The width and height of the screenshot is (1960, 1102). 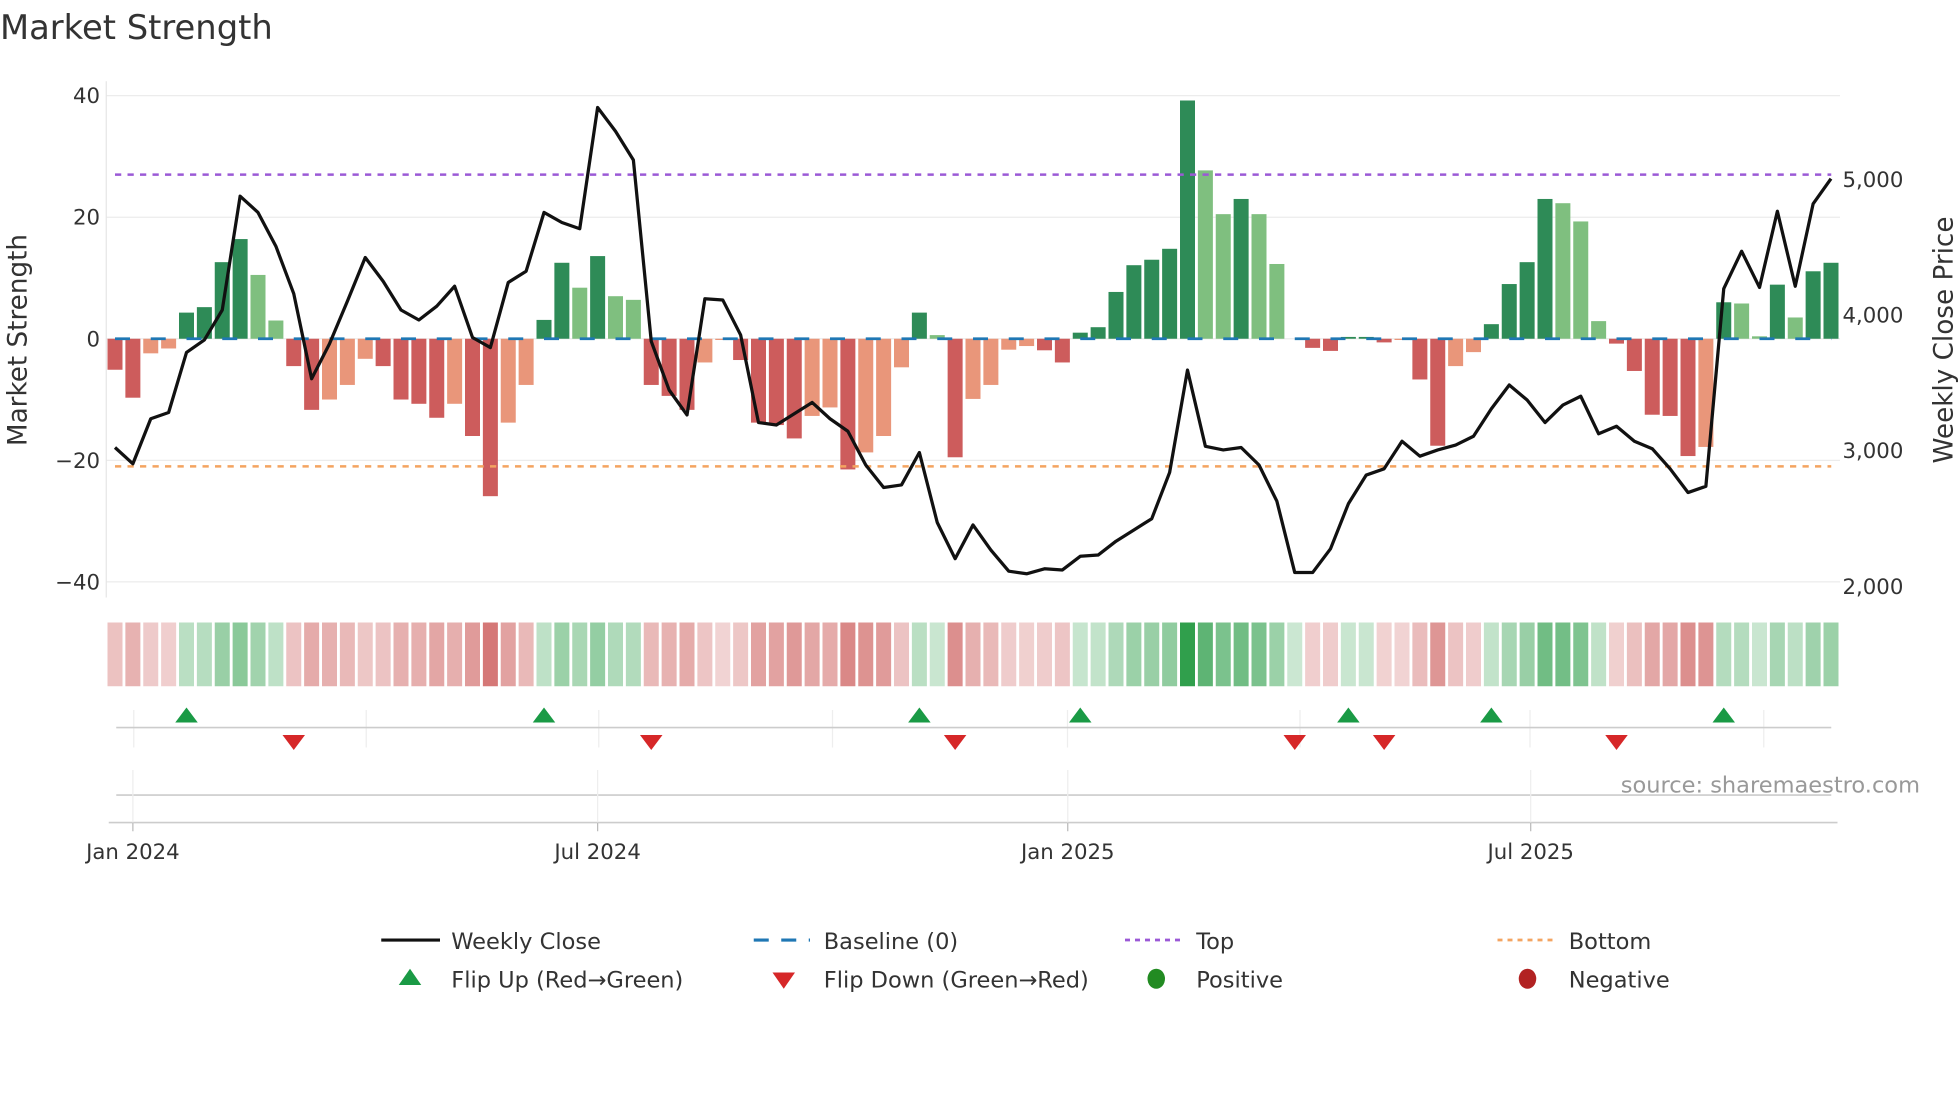 What do you see at coordinates (1945, 340) in the screenshot?
I see `y2-axis-label: Weekly Close Price` at bounding box center [1945, 340].